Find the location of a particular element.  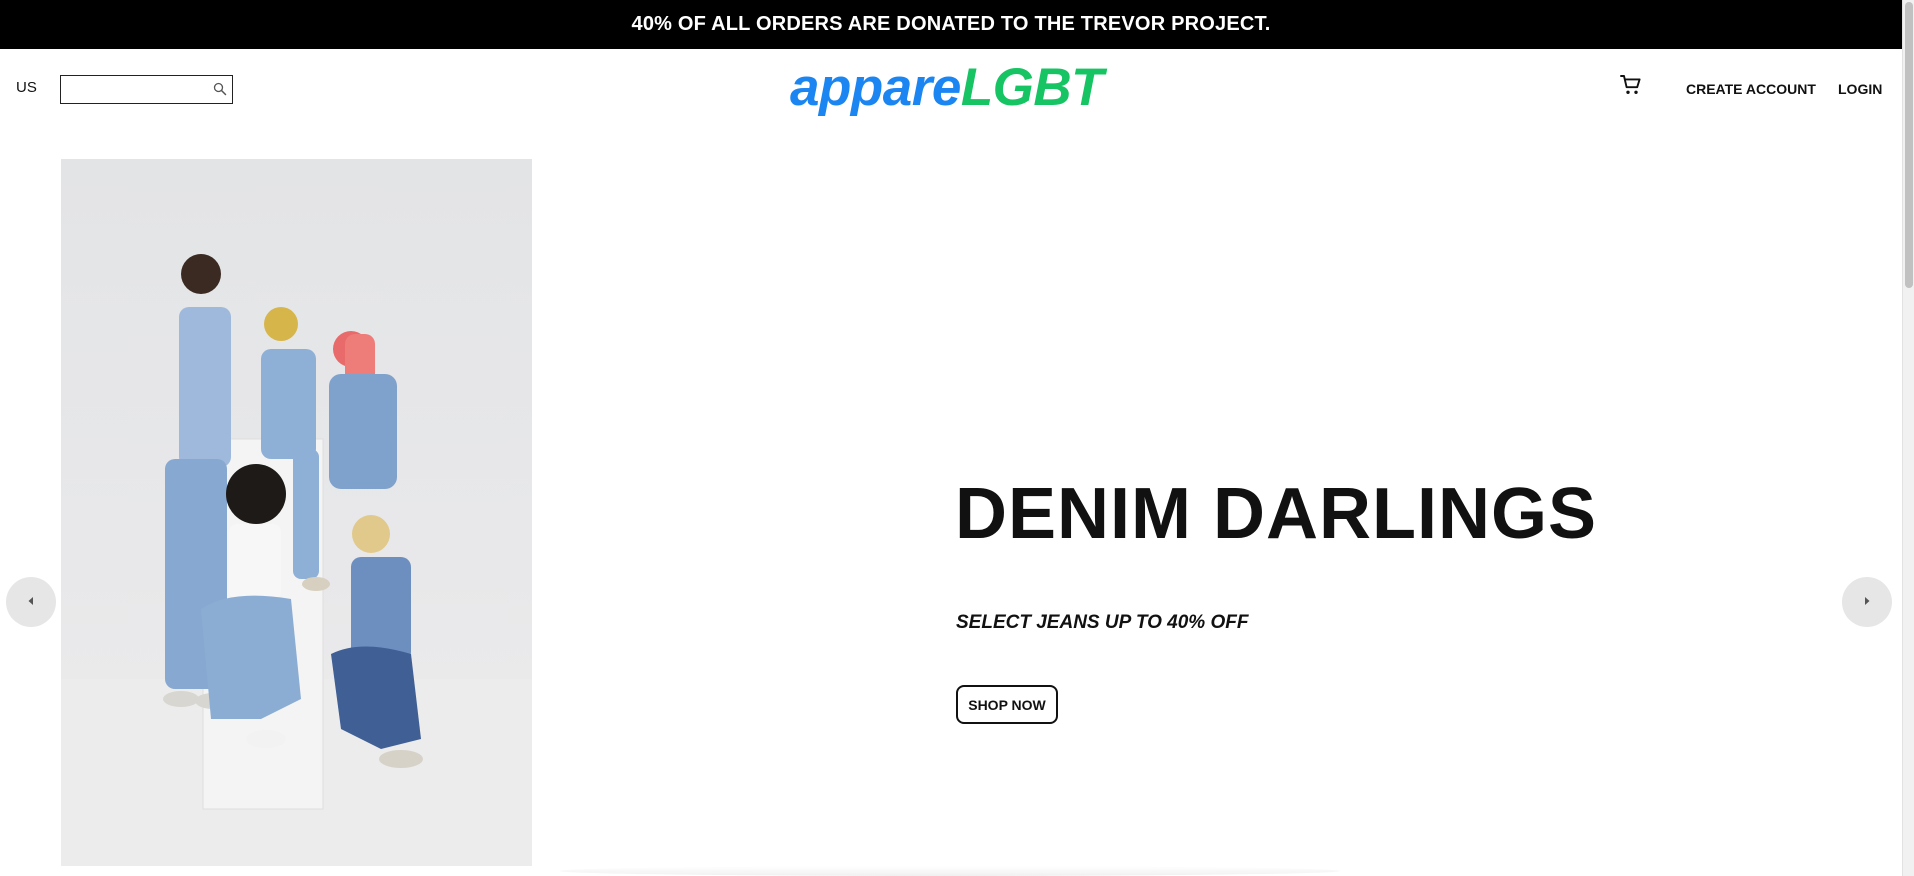

chevron-left-icon is located at coordinates (31, 602).